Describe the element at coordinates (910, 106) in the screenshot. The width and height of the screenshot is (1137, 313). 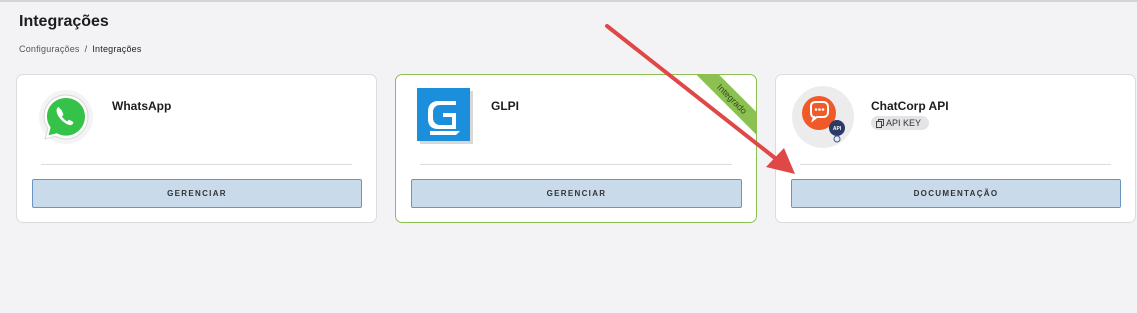
I see `card-title-chatcorp-api: ChatCorp API` at that location.